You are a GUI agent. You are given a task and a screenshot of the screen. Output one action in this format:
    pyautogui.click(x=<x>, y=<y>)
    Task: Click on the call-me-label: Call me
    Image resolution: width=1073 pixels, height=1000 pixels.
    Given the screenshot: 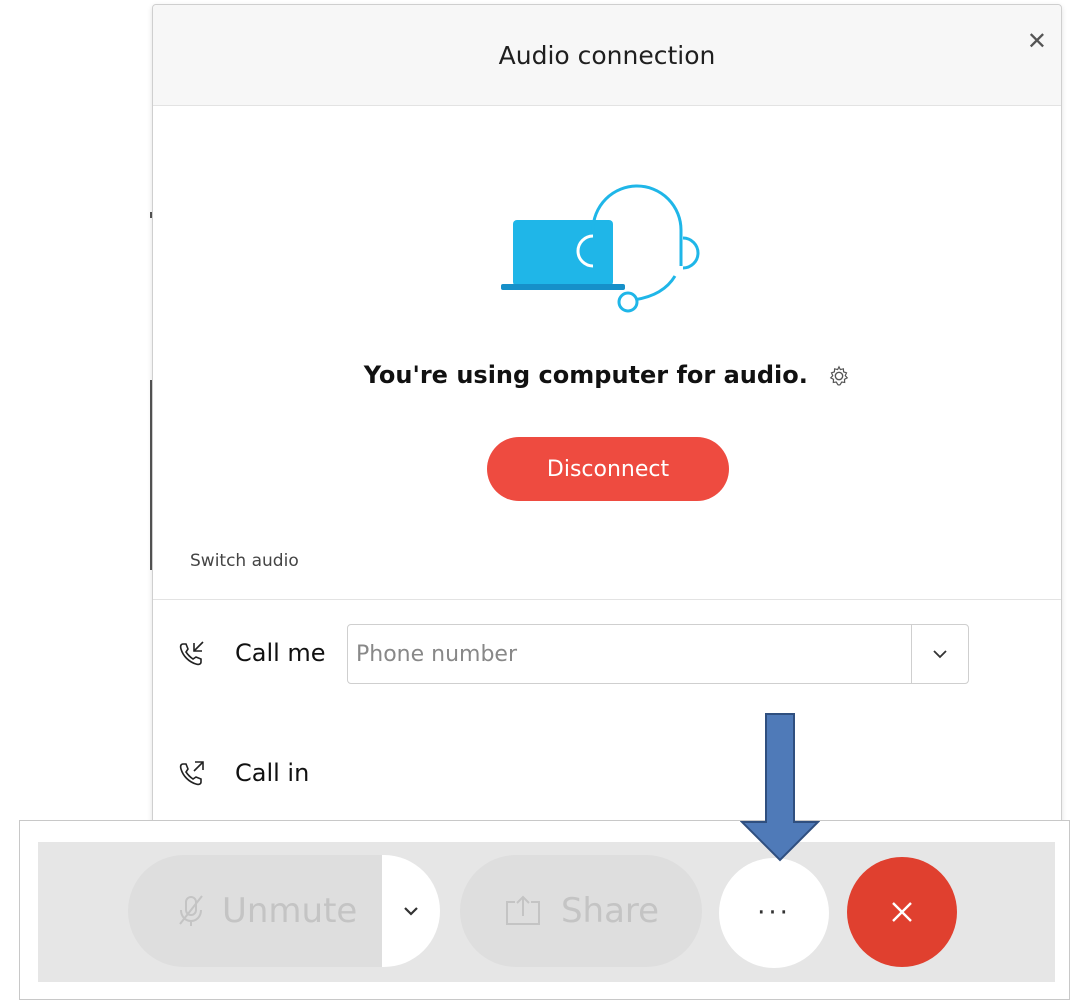 What is the action you would take?
    pyautogui.click(x=280, y=653)
    